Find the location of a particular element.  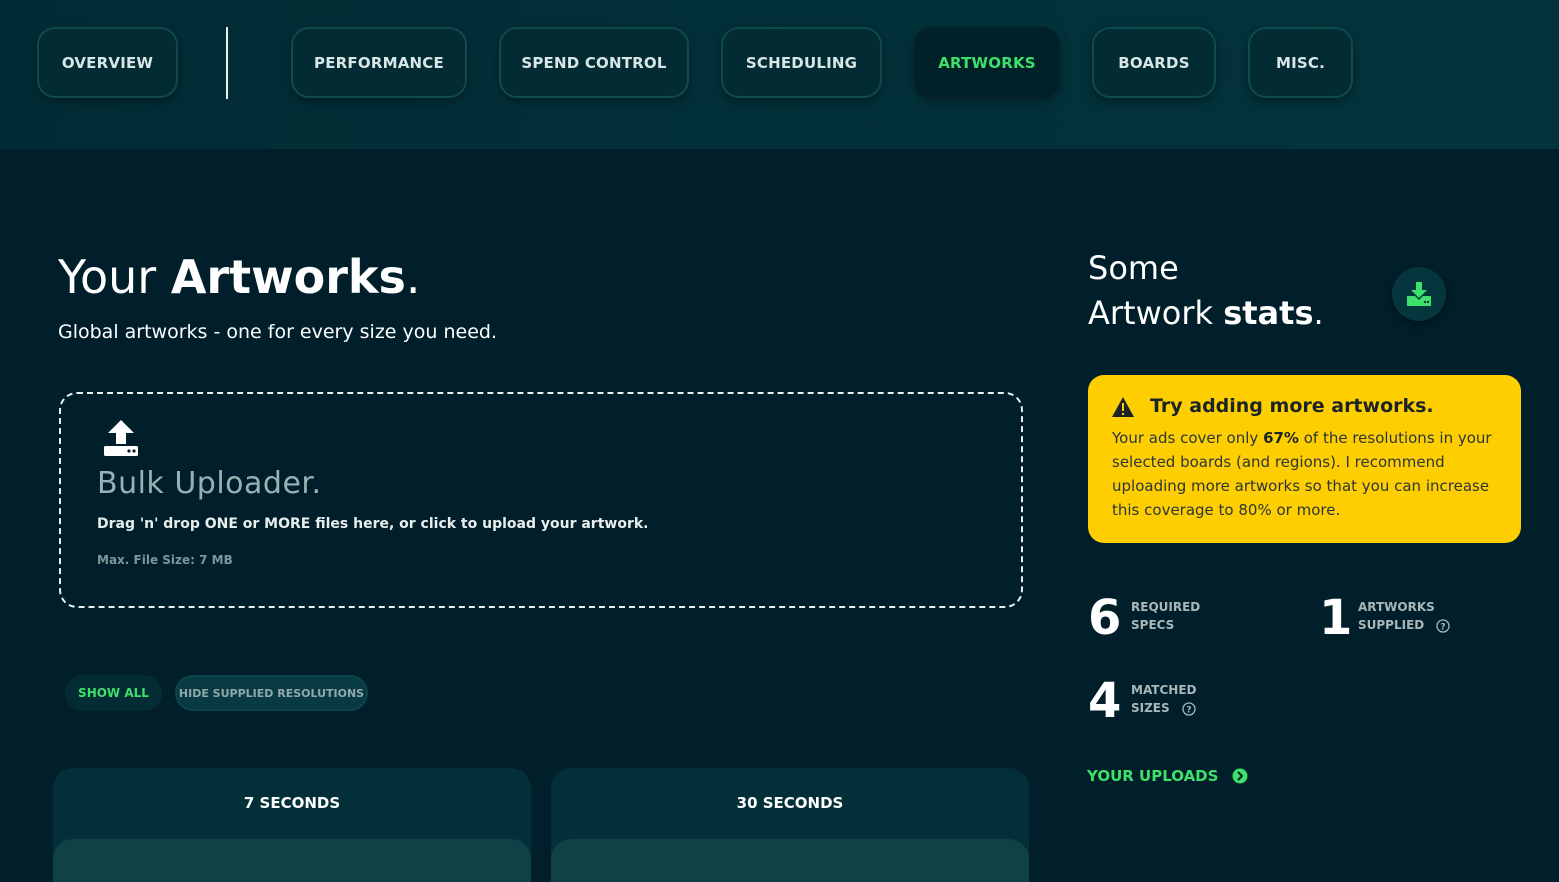

card-title: 7 SECONDS is located at coordinates (292, 803).